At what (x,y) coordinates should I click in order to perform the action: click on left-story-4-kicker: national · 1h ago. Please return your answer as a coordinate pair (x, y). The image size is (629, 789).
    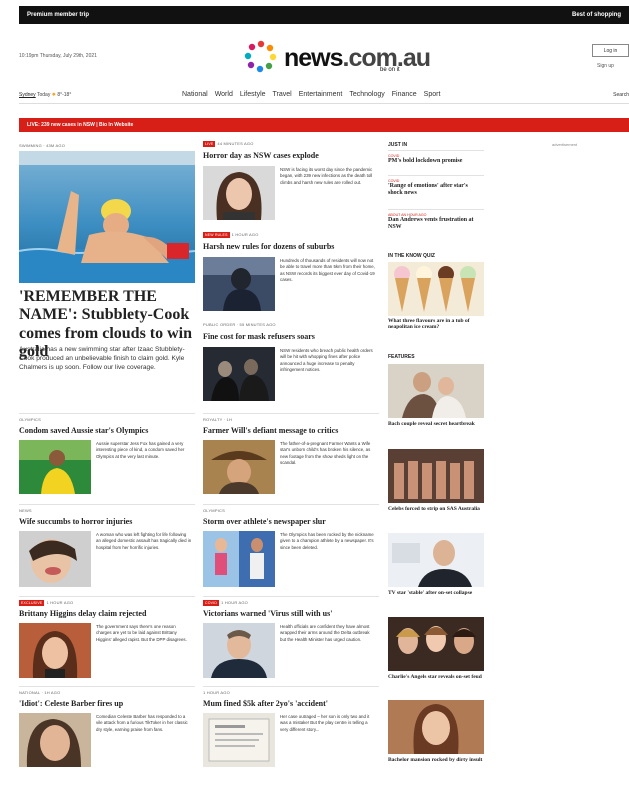
    Looking at the image, I should click on (40, 692).